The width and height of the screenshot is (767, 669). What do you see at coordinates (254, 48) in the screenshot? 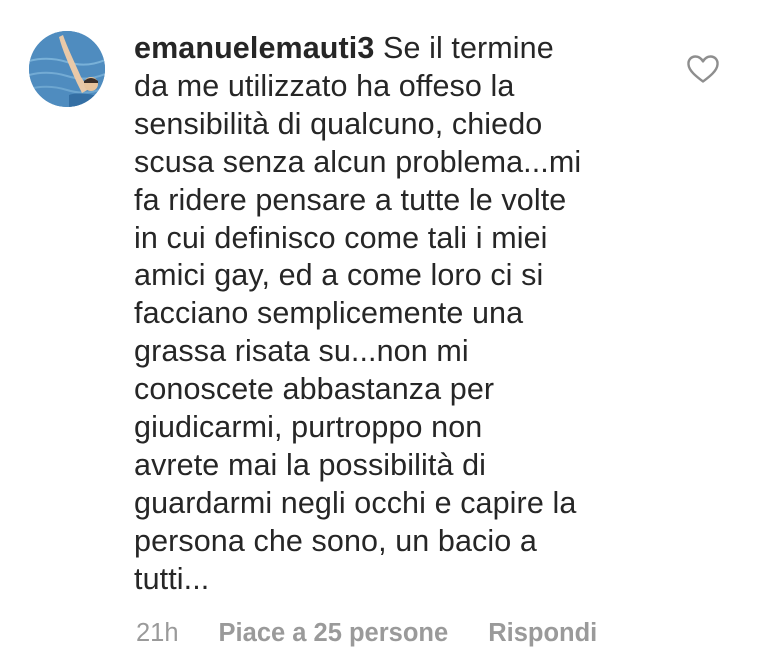
I see `comment-username: emanuelemauti3` at bounding box center [254, 48].